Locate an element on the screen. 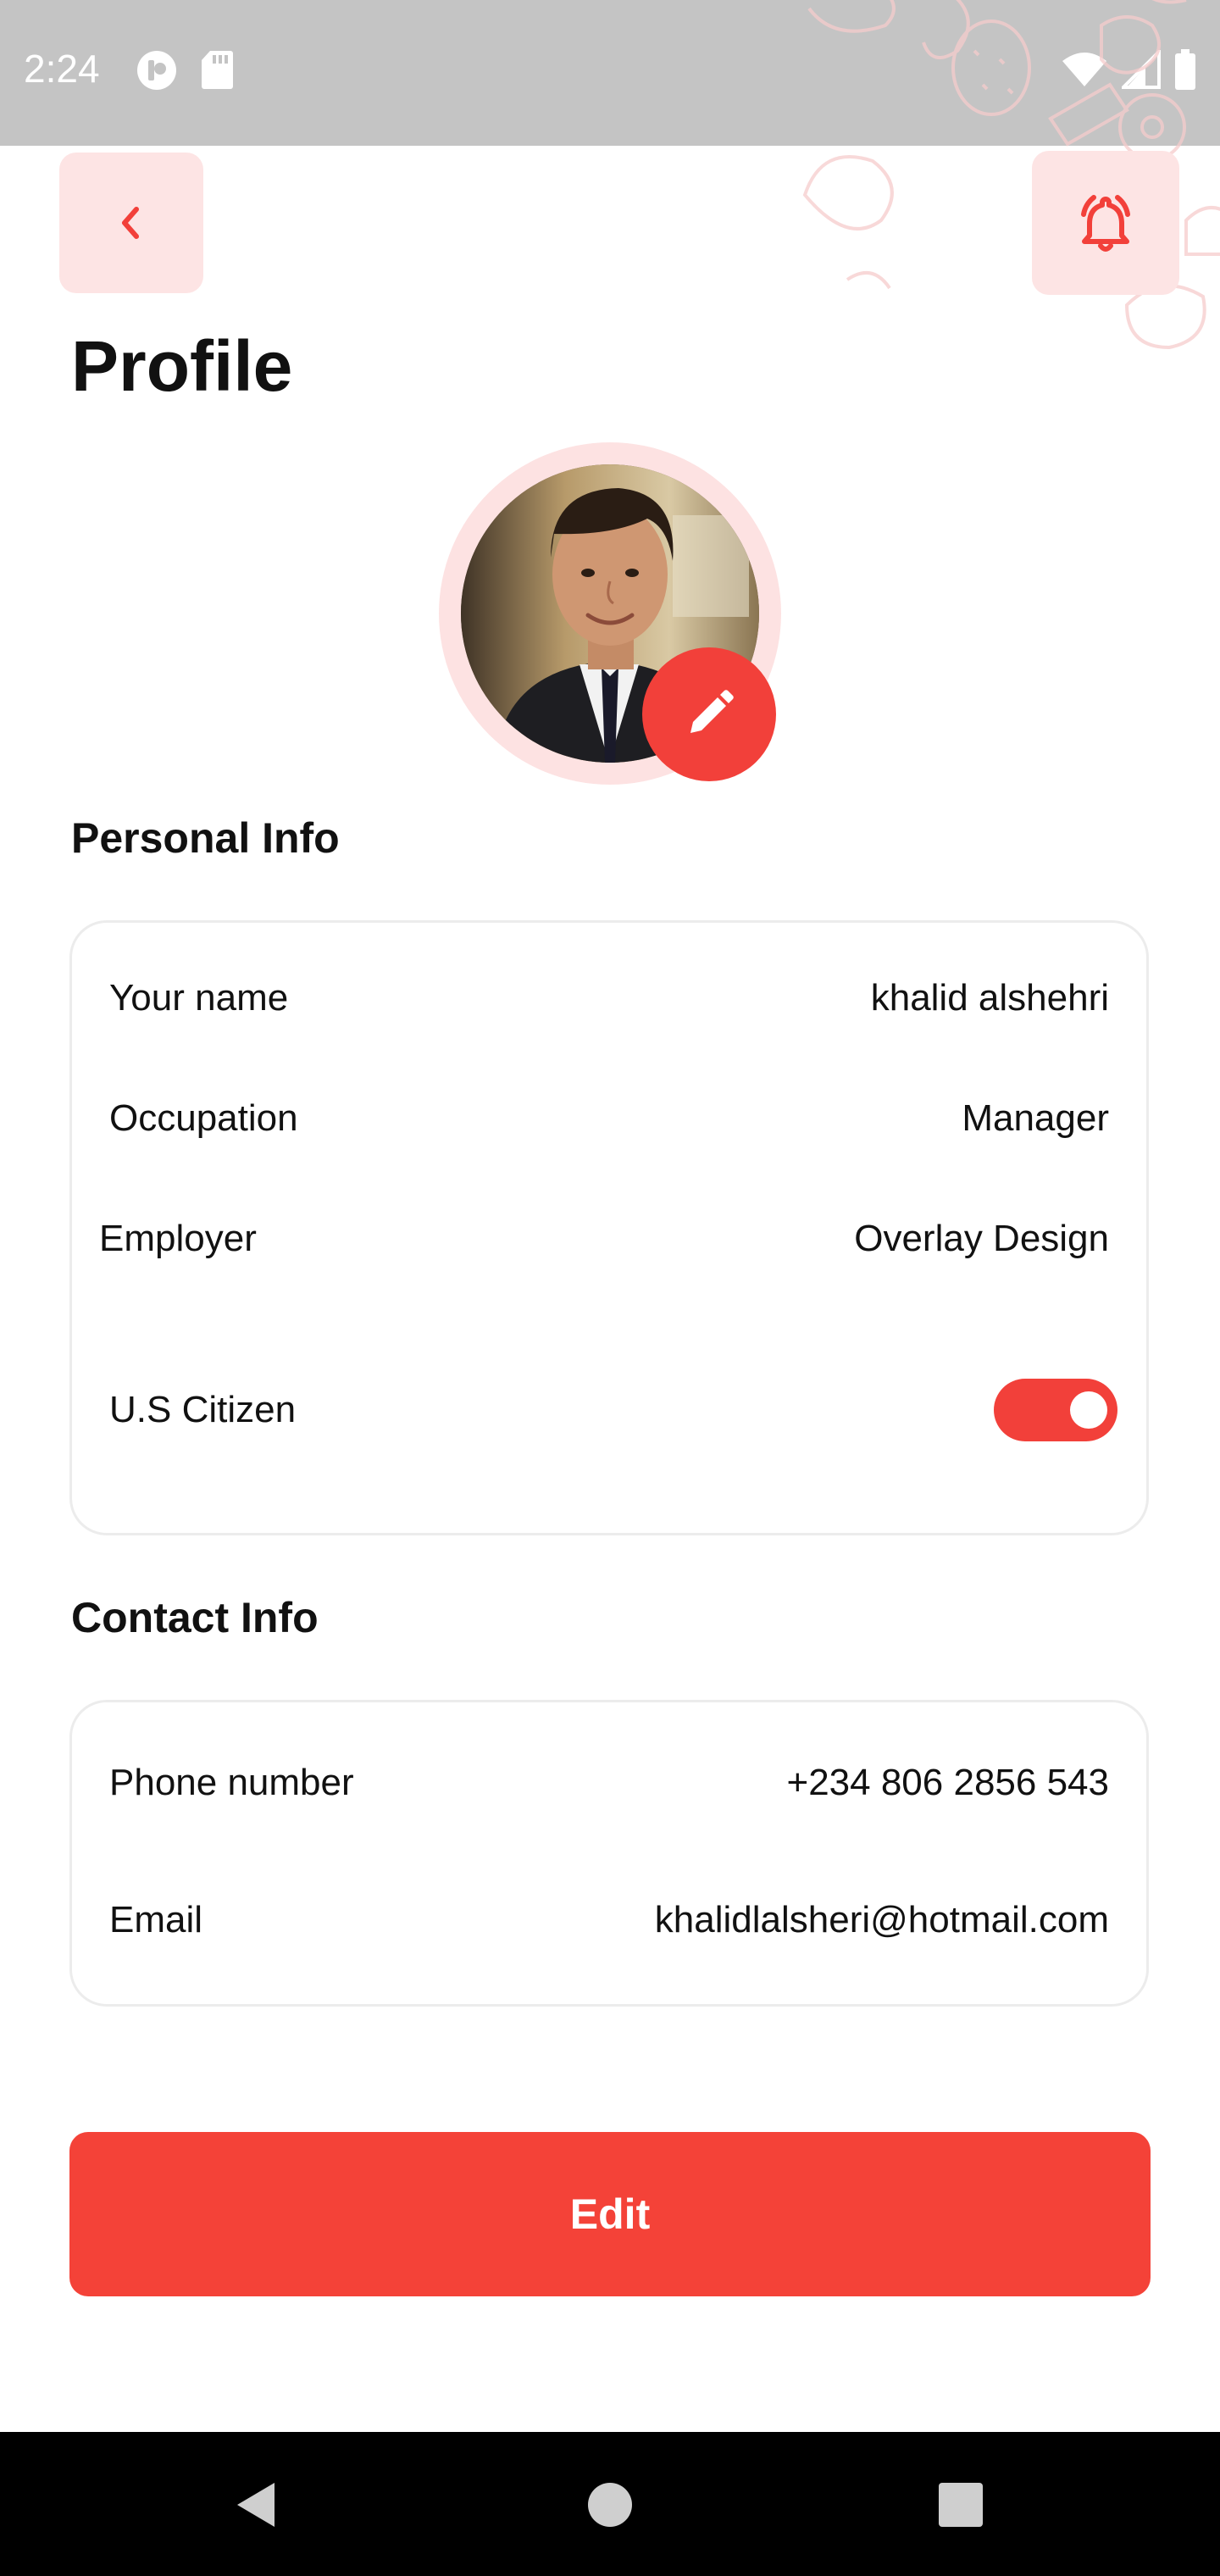 This screenshot has width=1220, height=2576. cell-signal-icon is located at coordinates (1141, 69).